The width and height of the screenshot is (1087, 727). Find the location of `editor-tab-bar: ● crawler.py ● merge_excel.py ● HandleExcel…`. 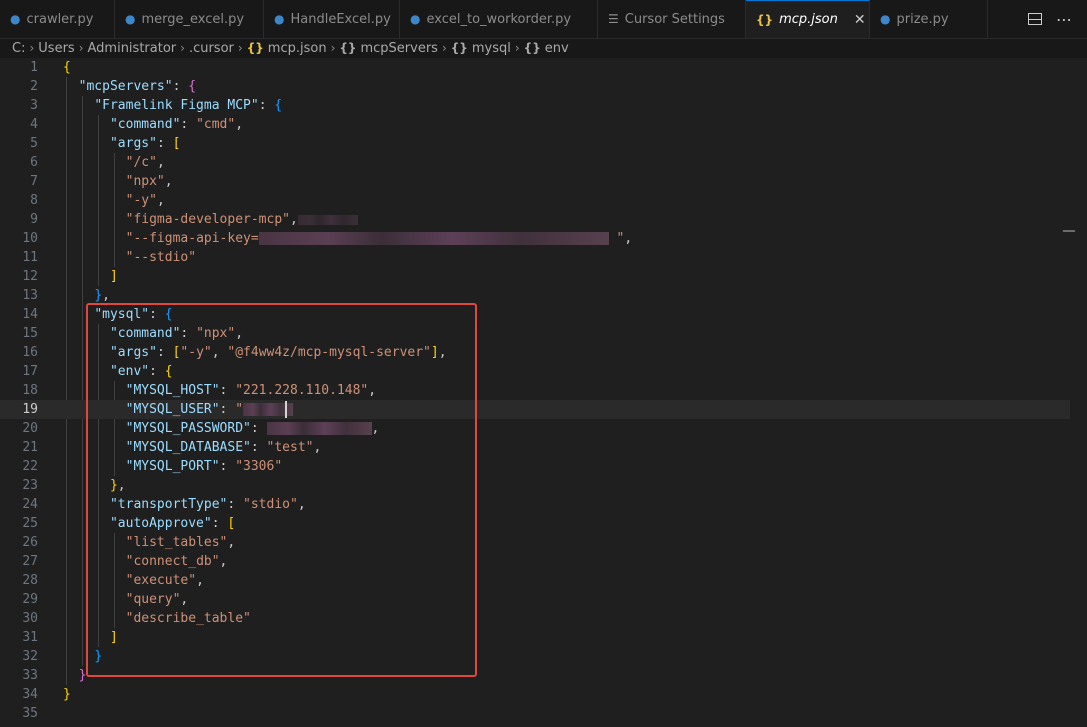

editor-tab-bar: ● crawler.py ● merge_excel.py ● HandleExcel… is located at coordinates (543, 19).